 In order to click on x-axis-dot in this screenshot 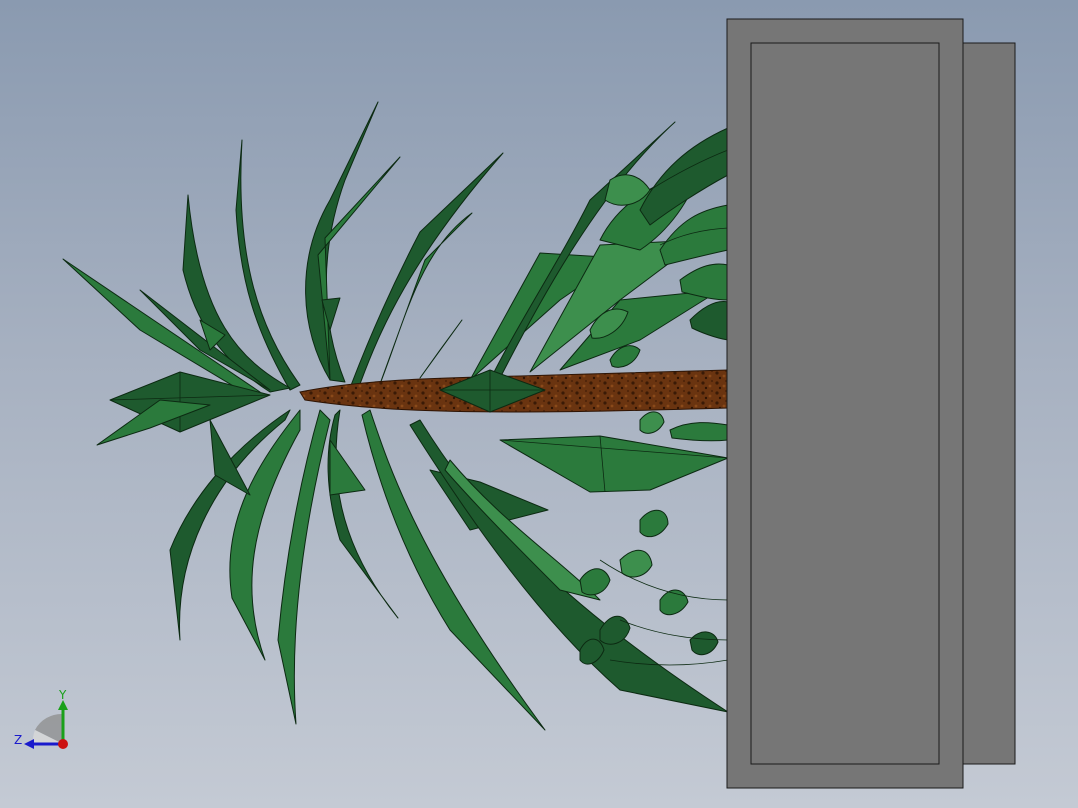, I will do `click(63, 744)`.